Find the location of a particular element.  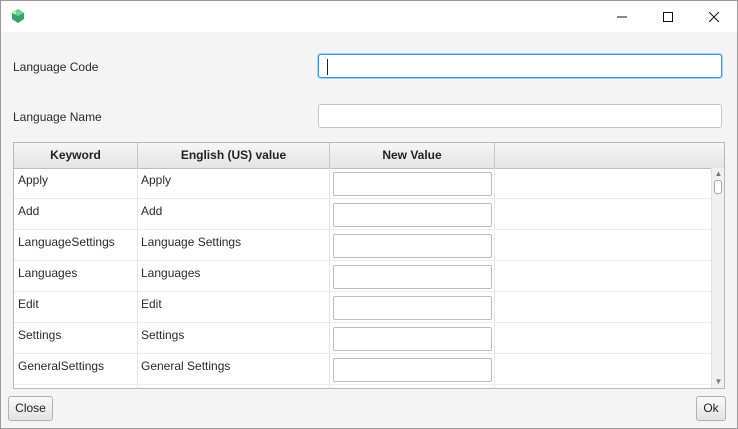

table-header: Keyword English (US) value New Value is located at coordinates (369, 156).